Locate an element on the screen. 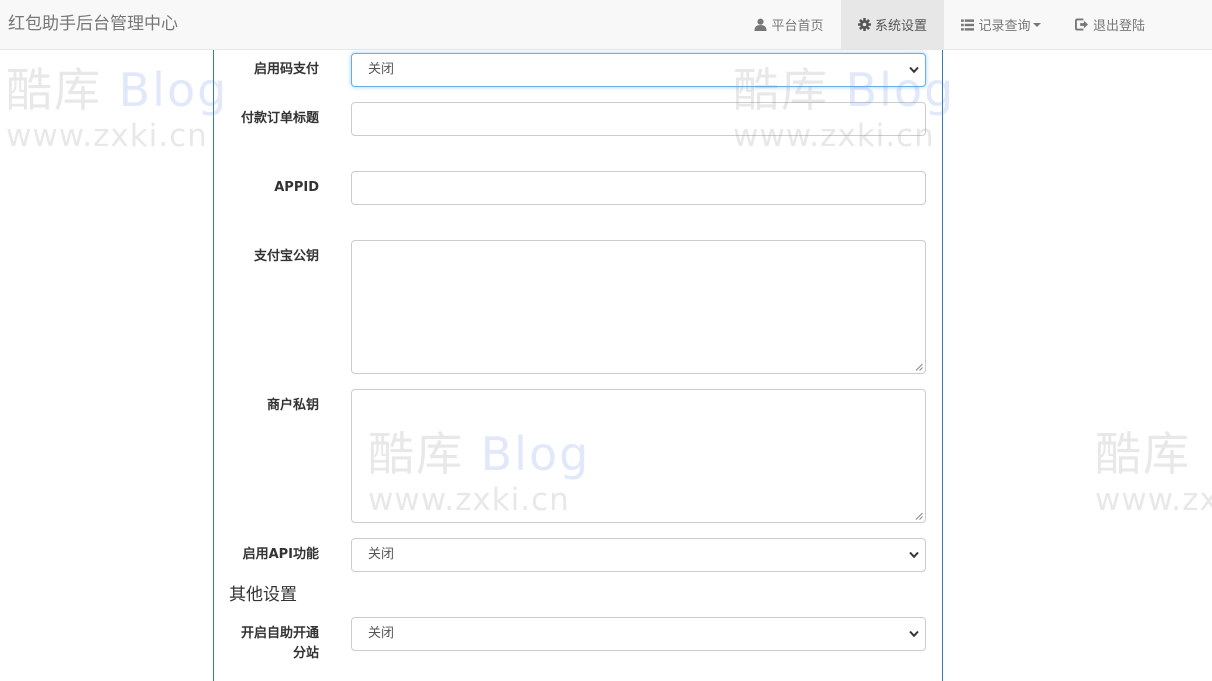  nav-home-label: 平台首页 is located at coordinates (797, 26).